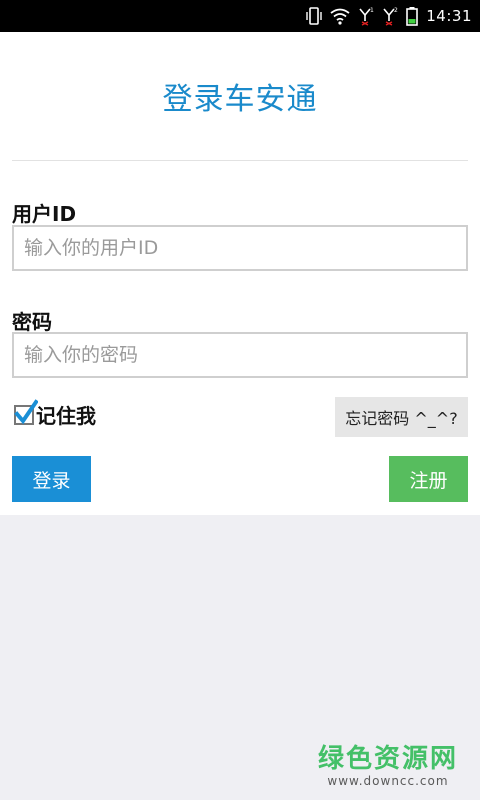 The image size is (480, 800). Describe the element at coordinates (240, 99) in the screenshot. I see `page-title: 登录车安通` at that location.